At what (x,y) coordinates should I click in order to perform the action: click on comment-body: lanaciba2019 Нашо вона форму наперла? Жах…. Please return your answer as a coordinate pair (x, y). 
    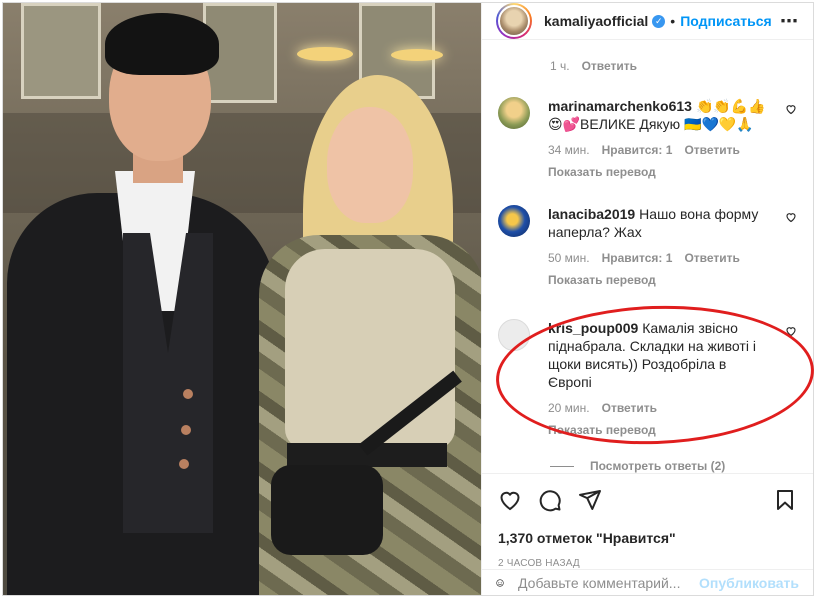
    Looking at the image, I should click on (672, 247).